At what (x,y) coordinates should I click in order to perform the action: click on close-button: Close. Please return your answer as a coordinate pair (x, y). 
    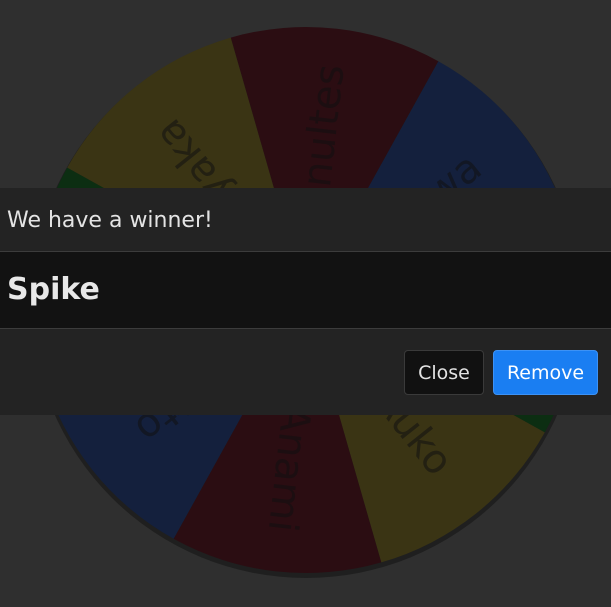
    Looking at the image, I should click on (444, 372).